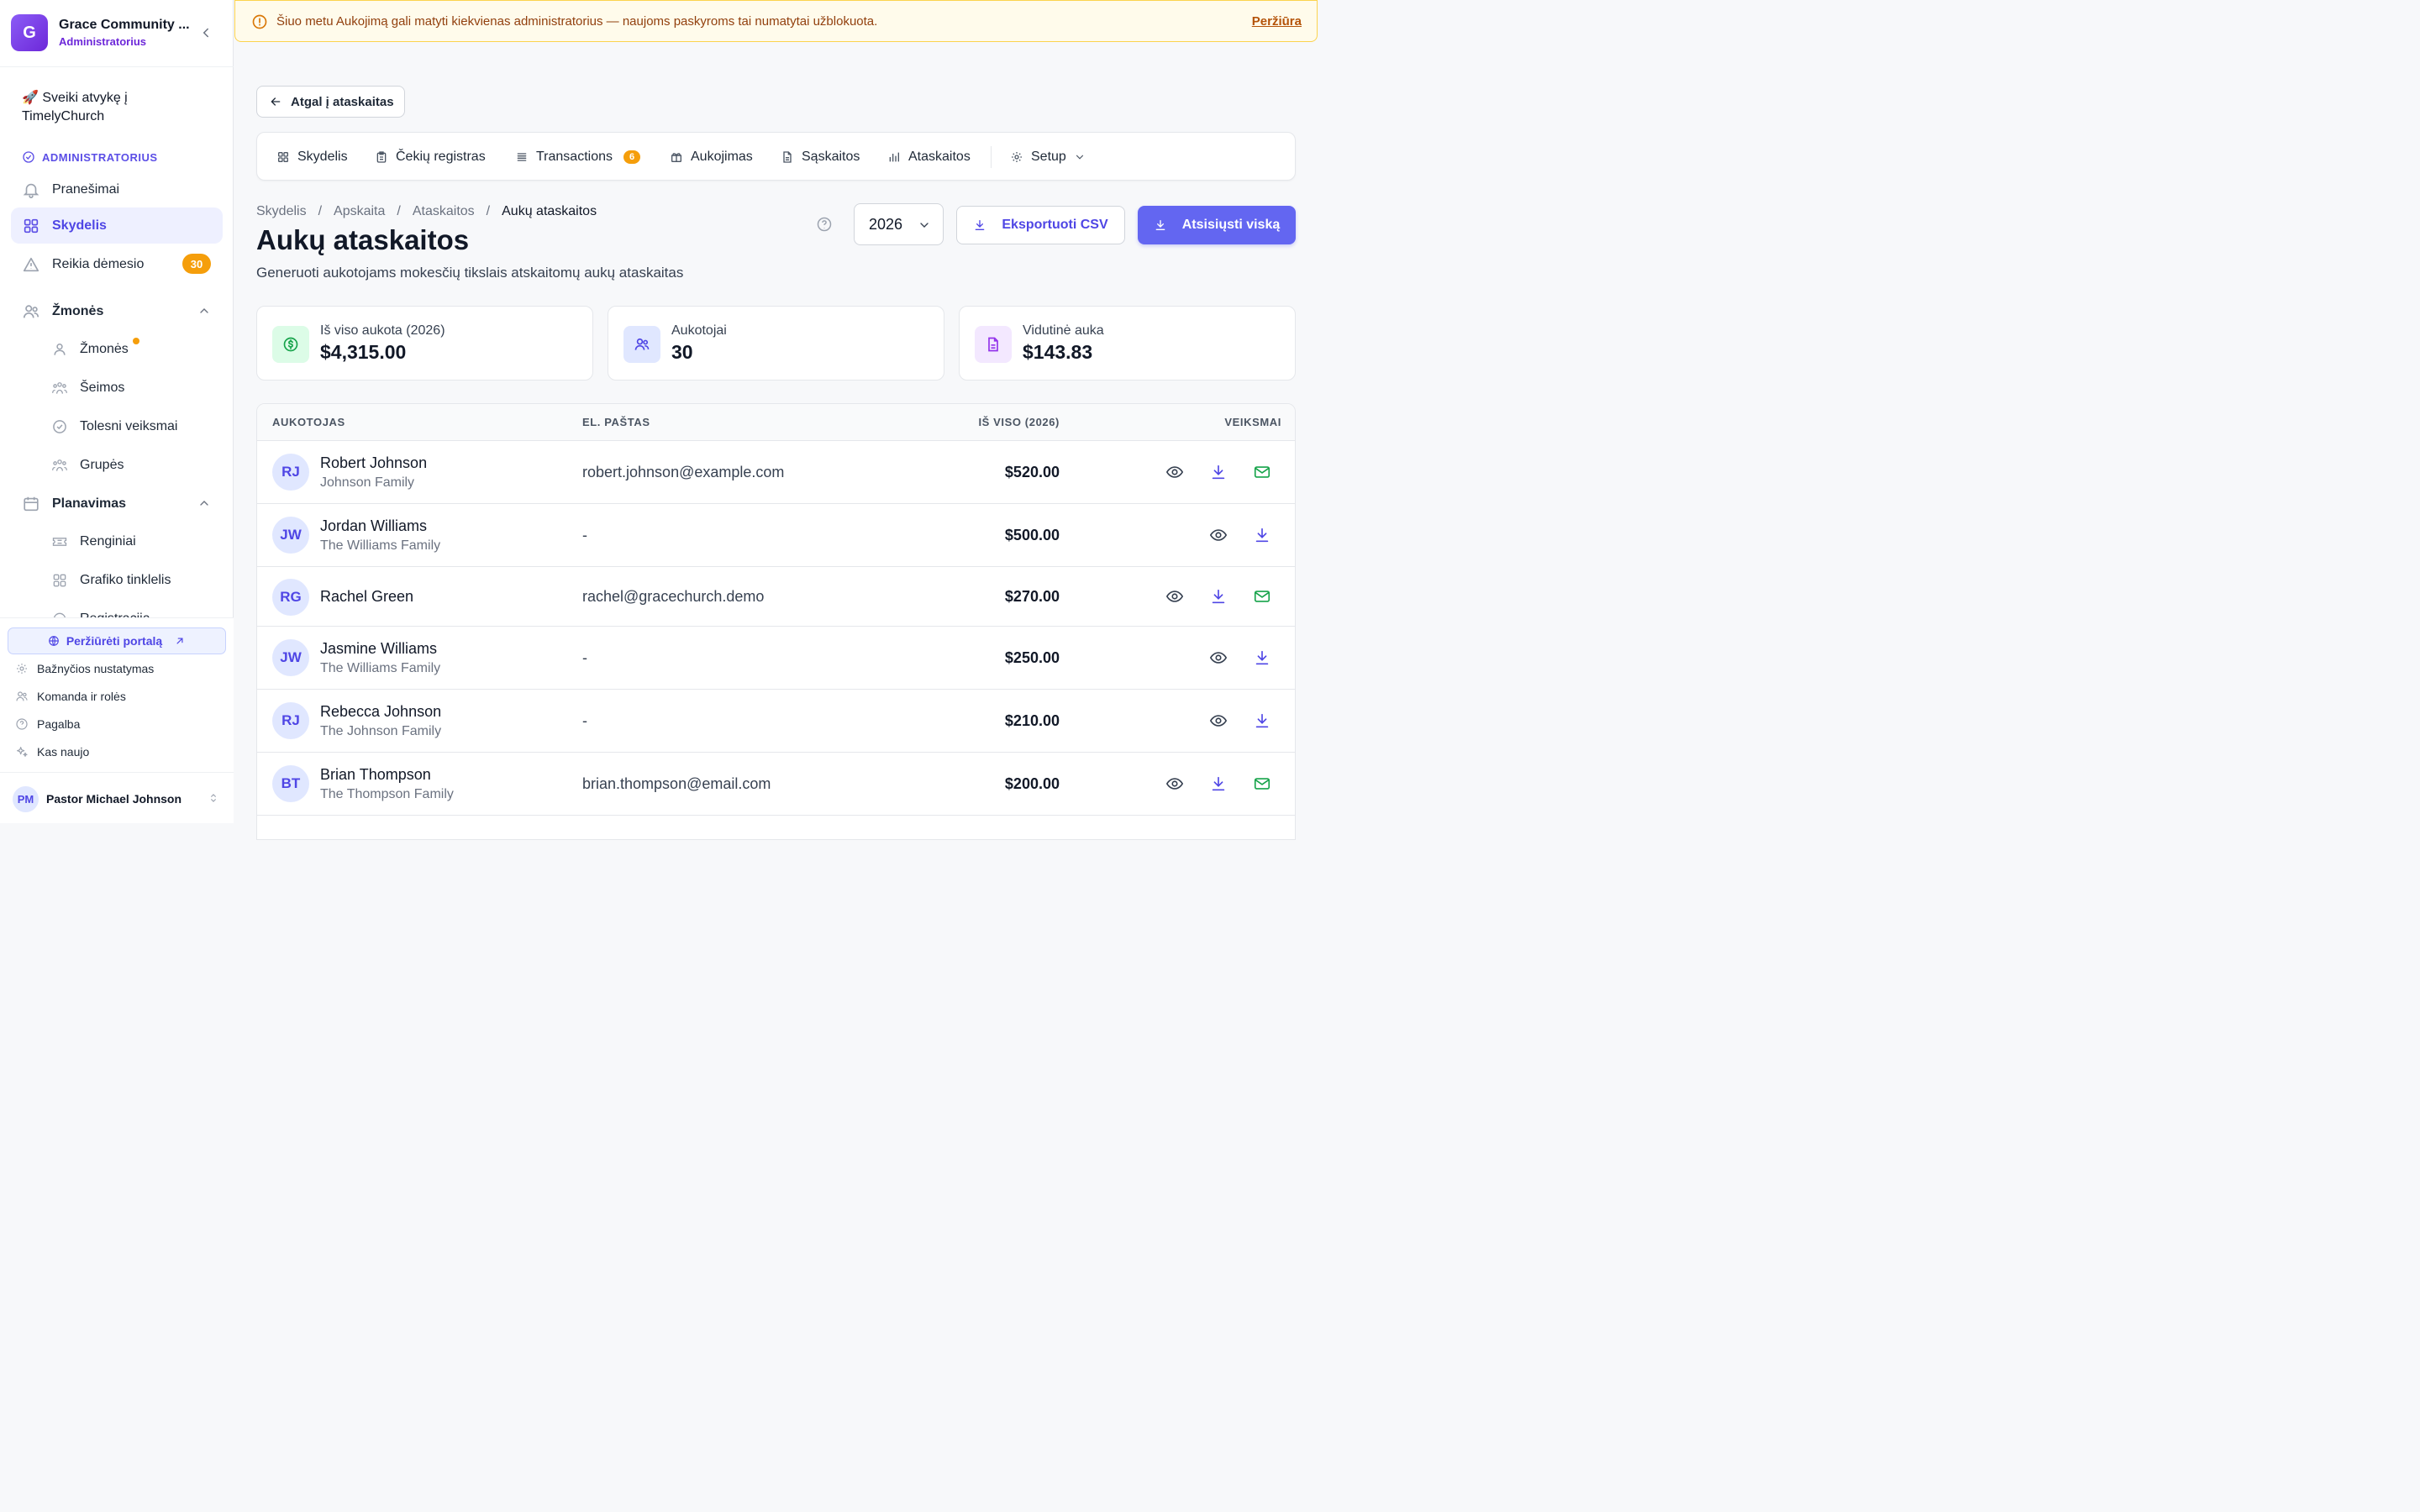 This screenshot has width=2420, height=1512. I want to click on sidebar-item-events: Renginiai, so click(131, 542).